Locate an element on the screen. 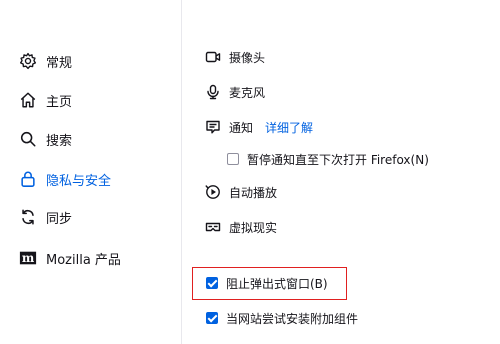  sidebar-item-privacy: 隐私与安全 is located at coordinates (64, 179).